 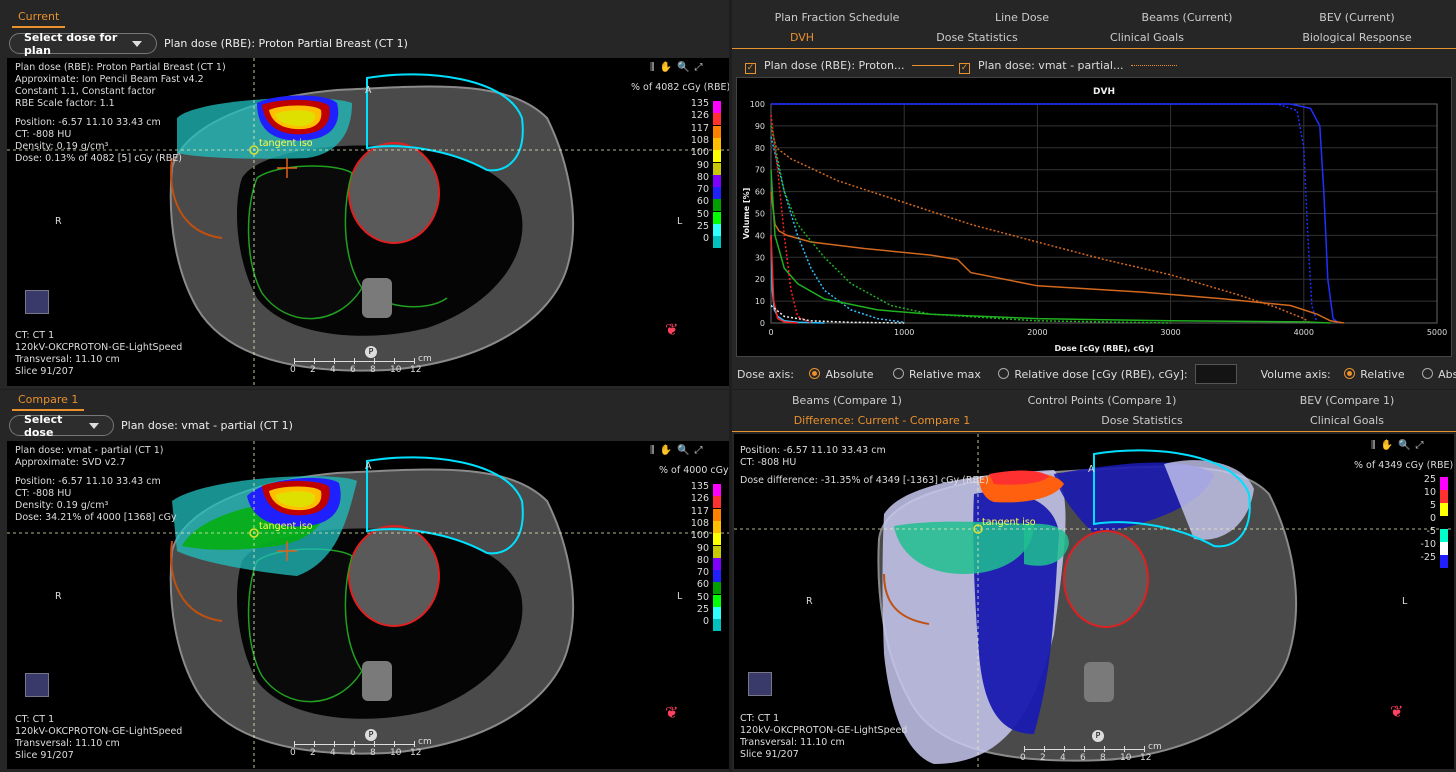 What do you see at coordinates (1147, 37) in the screenshot?
I see `tab-clinical-goals: Clinical Goals` at bounding box center [1147, 37].